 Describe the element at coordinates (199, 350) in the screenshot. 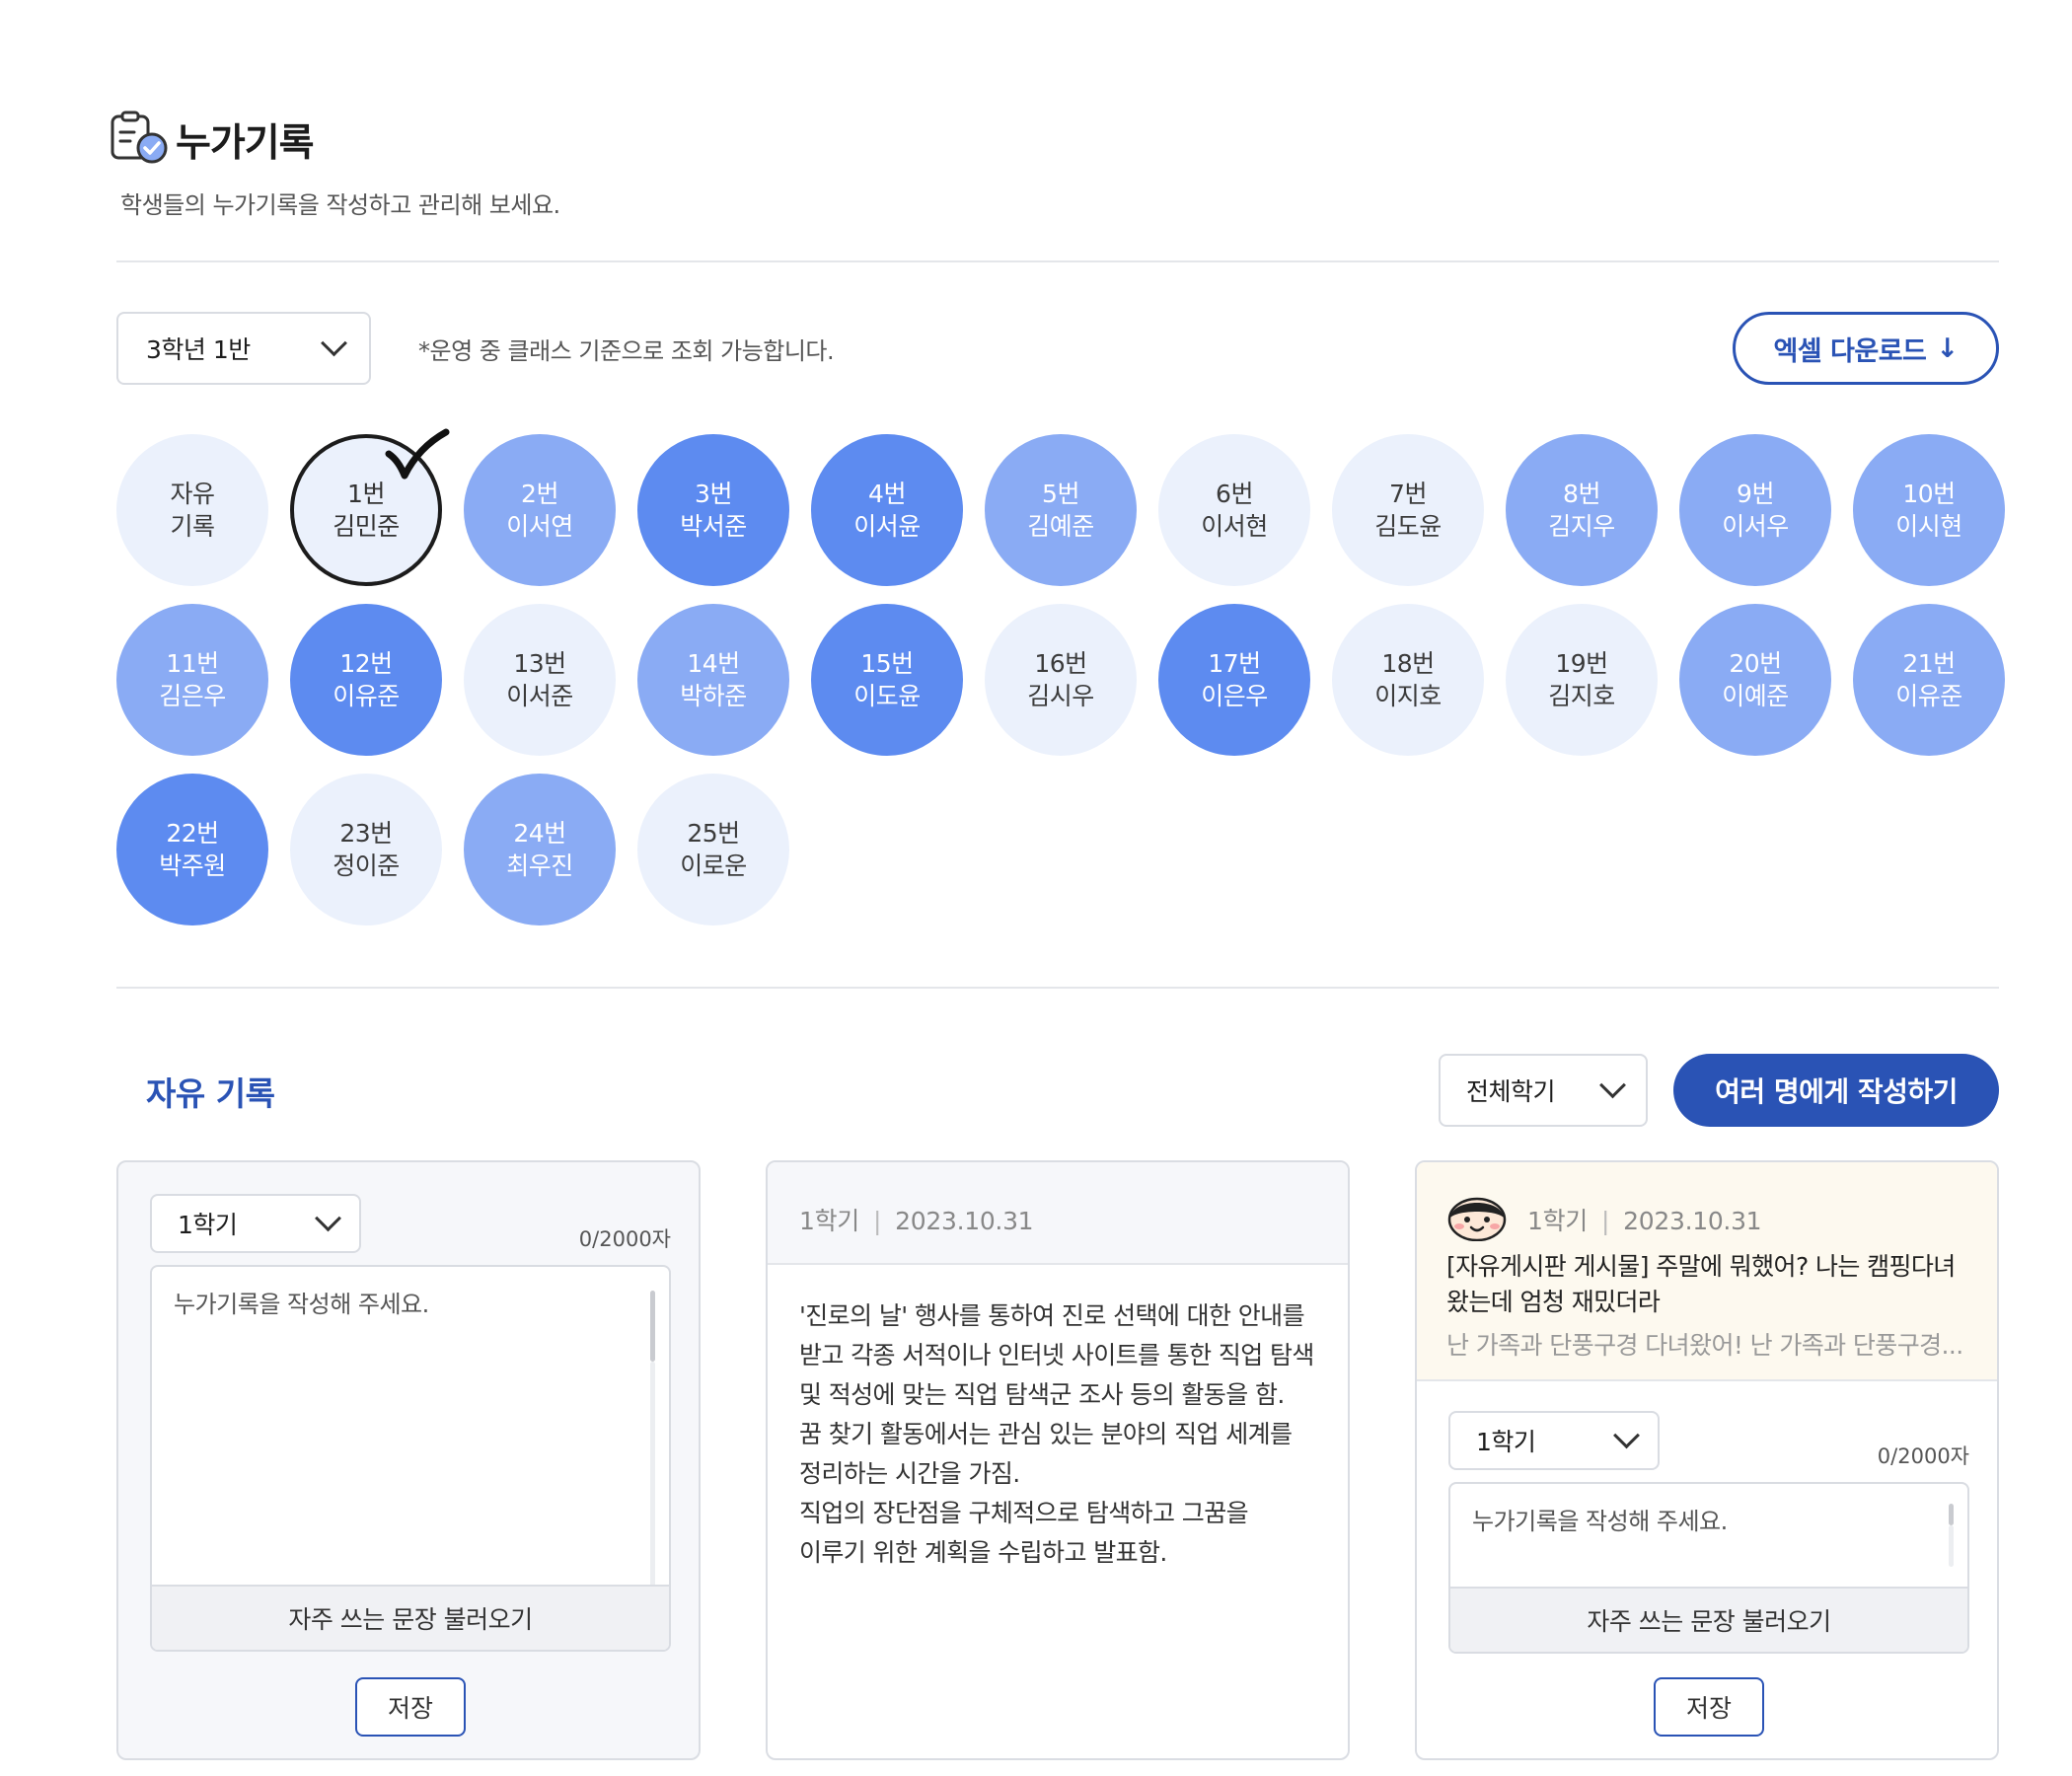

I see `class-select-value: 3학년 1반` at that location.